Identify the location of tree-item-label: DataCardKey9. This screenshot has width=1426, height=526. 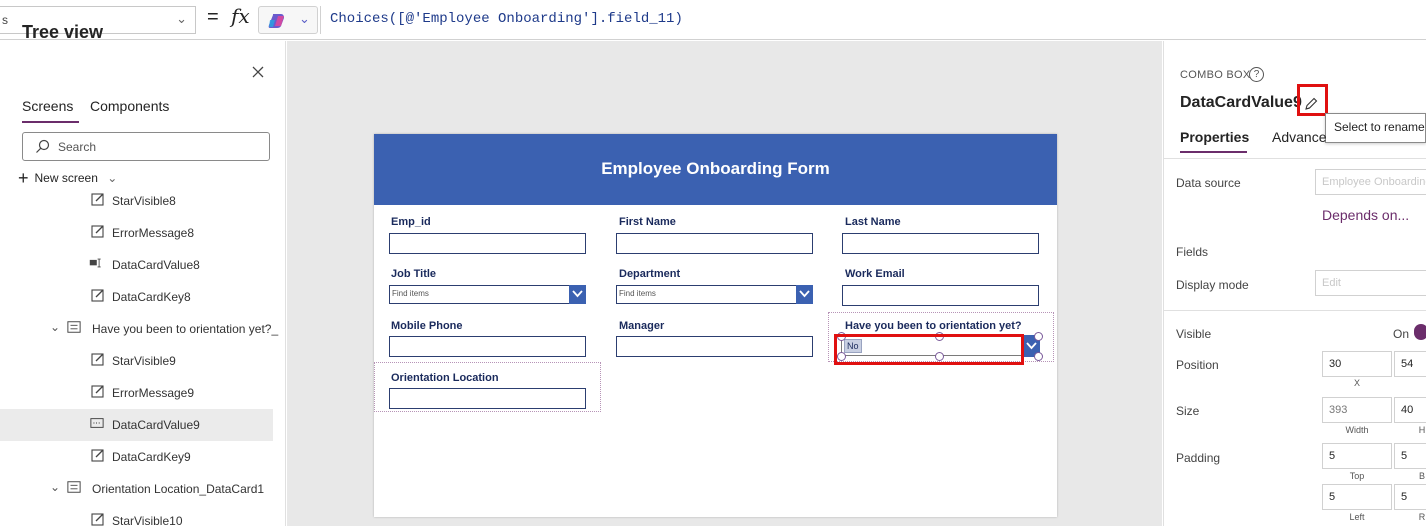
(151, 457).